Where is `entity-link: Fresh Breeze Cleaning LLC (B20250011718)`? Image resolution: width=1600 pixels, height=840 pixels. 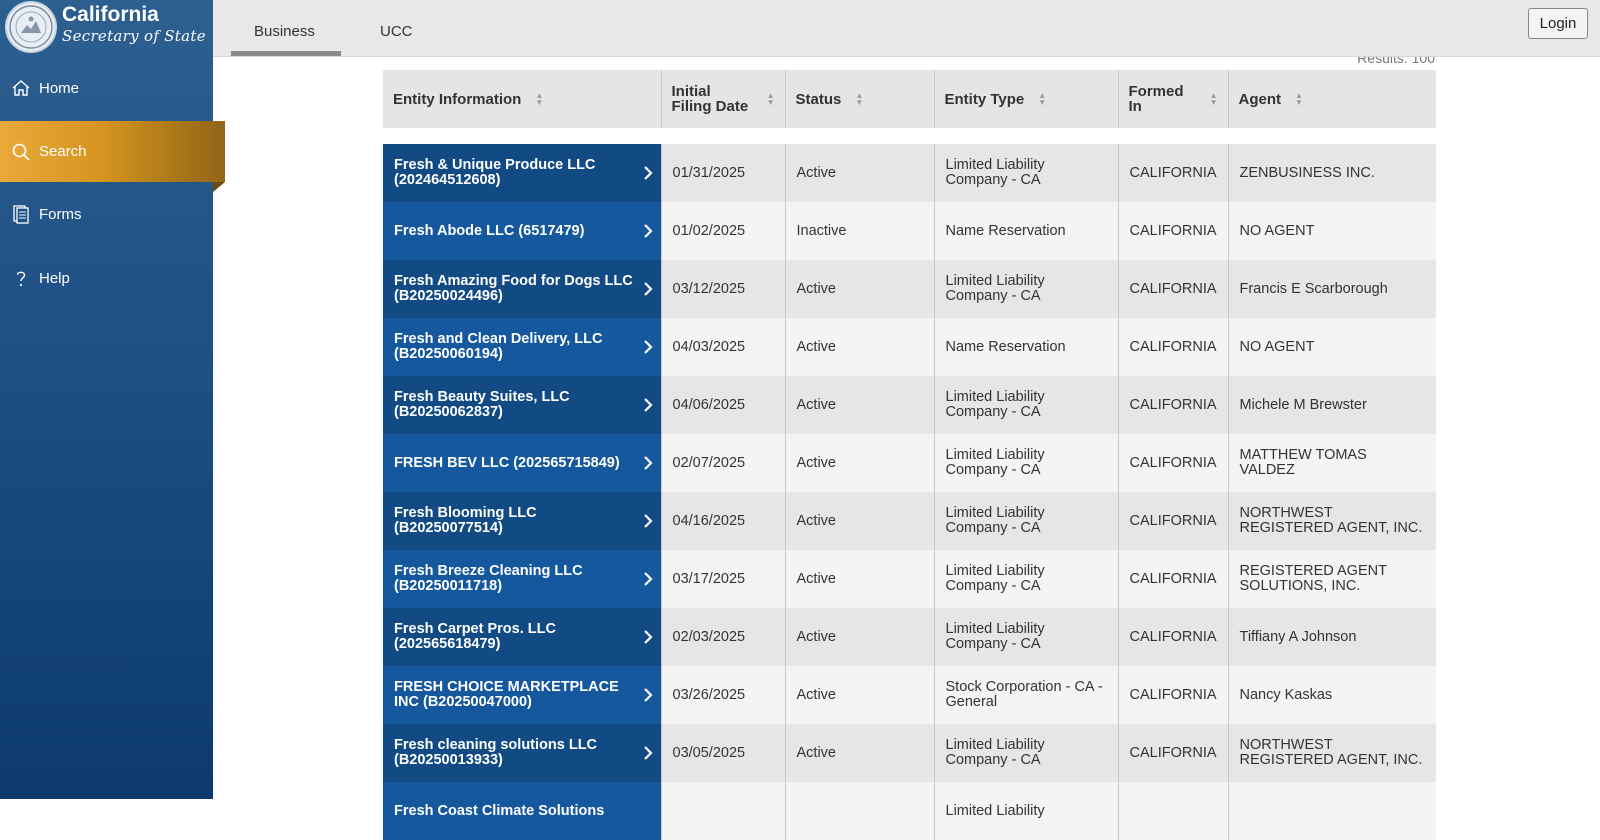
entity-link: Fresh Breeze Cleaning LLC (B20250011718) is located at coordinates (524, 579).